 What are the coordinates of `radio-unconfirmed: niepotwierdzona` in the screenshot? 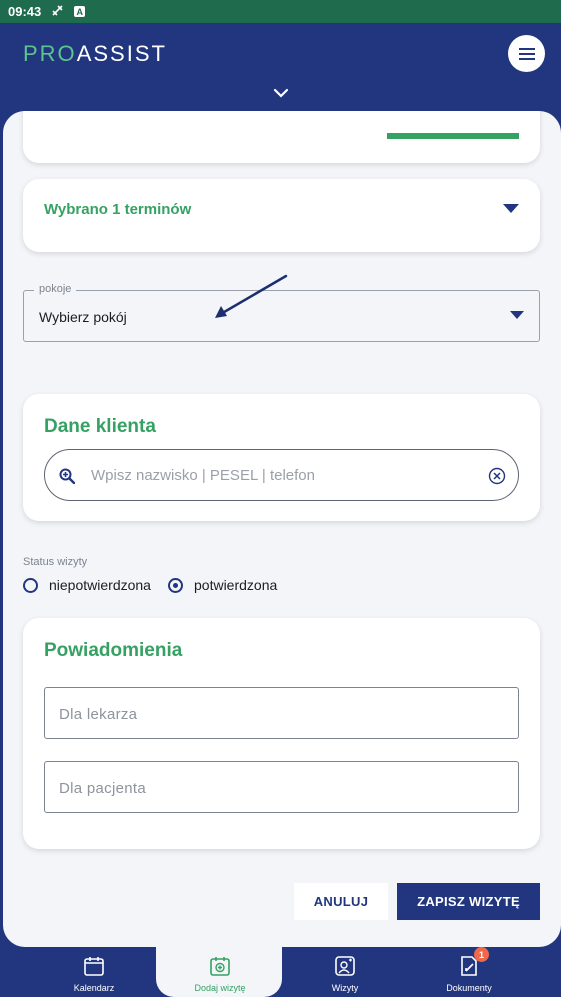 It's located at (87, 585).